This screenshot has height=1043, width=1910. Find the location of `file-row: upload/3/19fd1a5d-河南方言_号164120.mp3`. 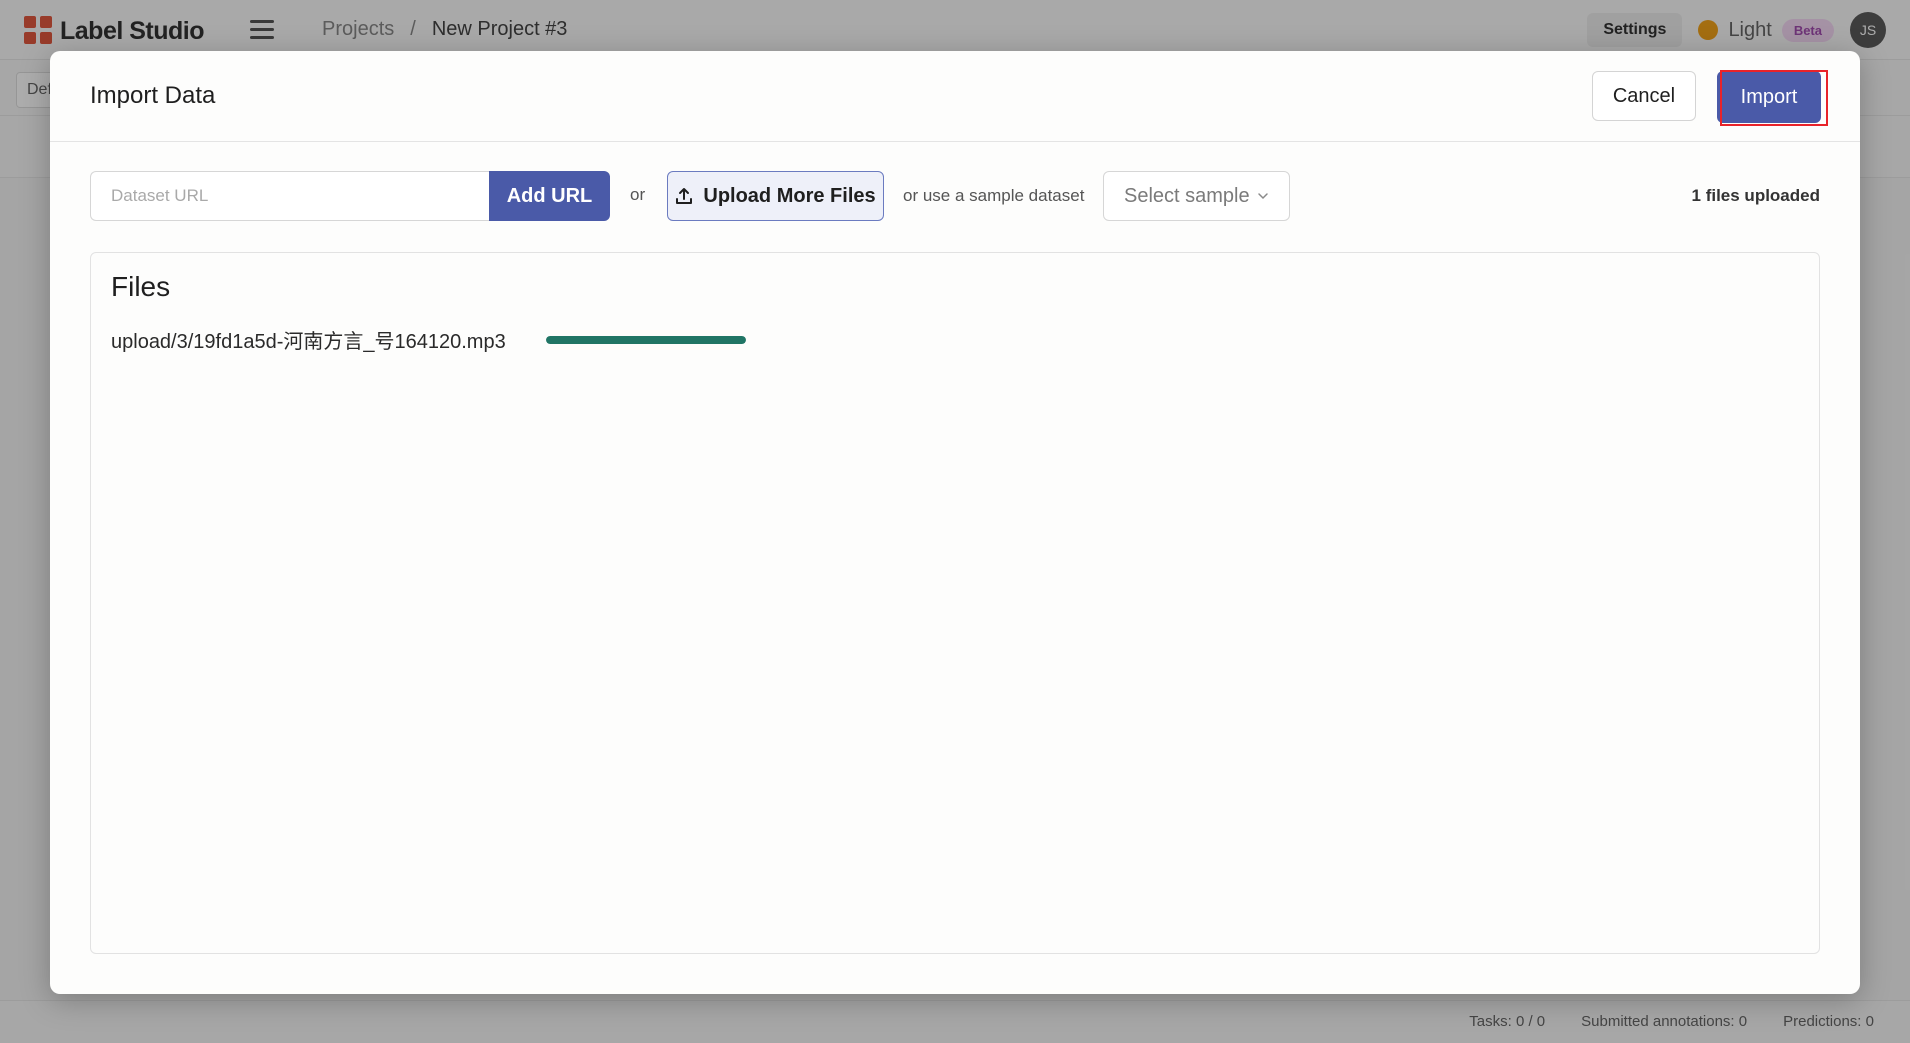

file-row: upload/3/19fd1a5d-河南方言_号164120.mp3 is located at coordinates (428, 339).